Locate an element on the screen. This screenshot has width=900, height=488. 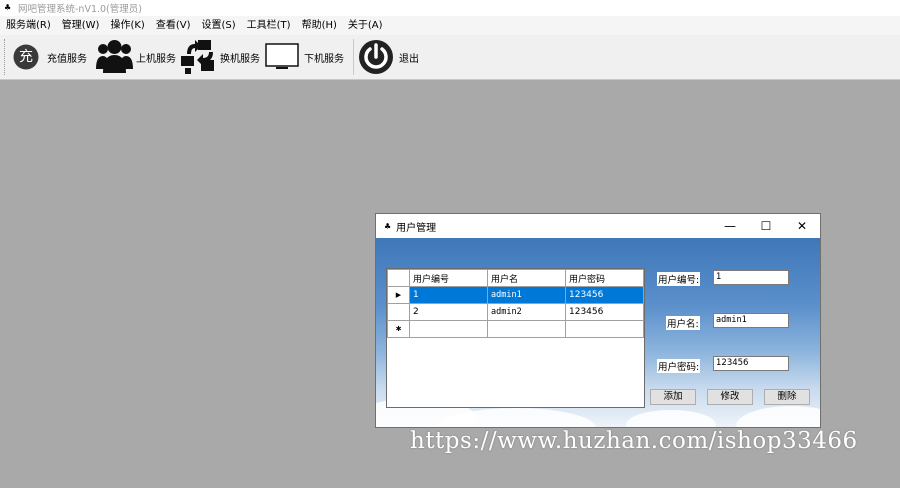
menu-operate: 操作(K) is located at coordinates (126, 25).